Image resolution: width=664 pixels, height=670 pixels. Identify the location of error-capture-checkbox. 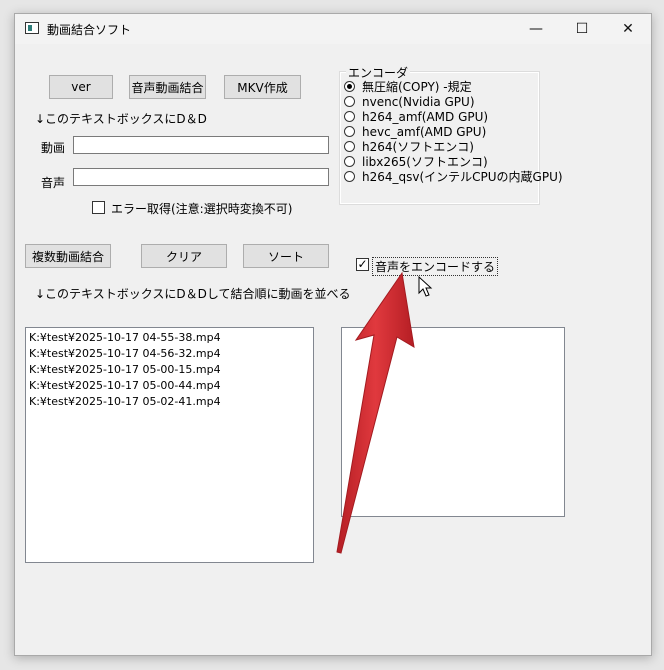
(98, 207).